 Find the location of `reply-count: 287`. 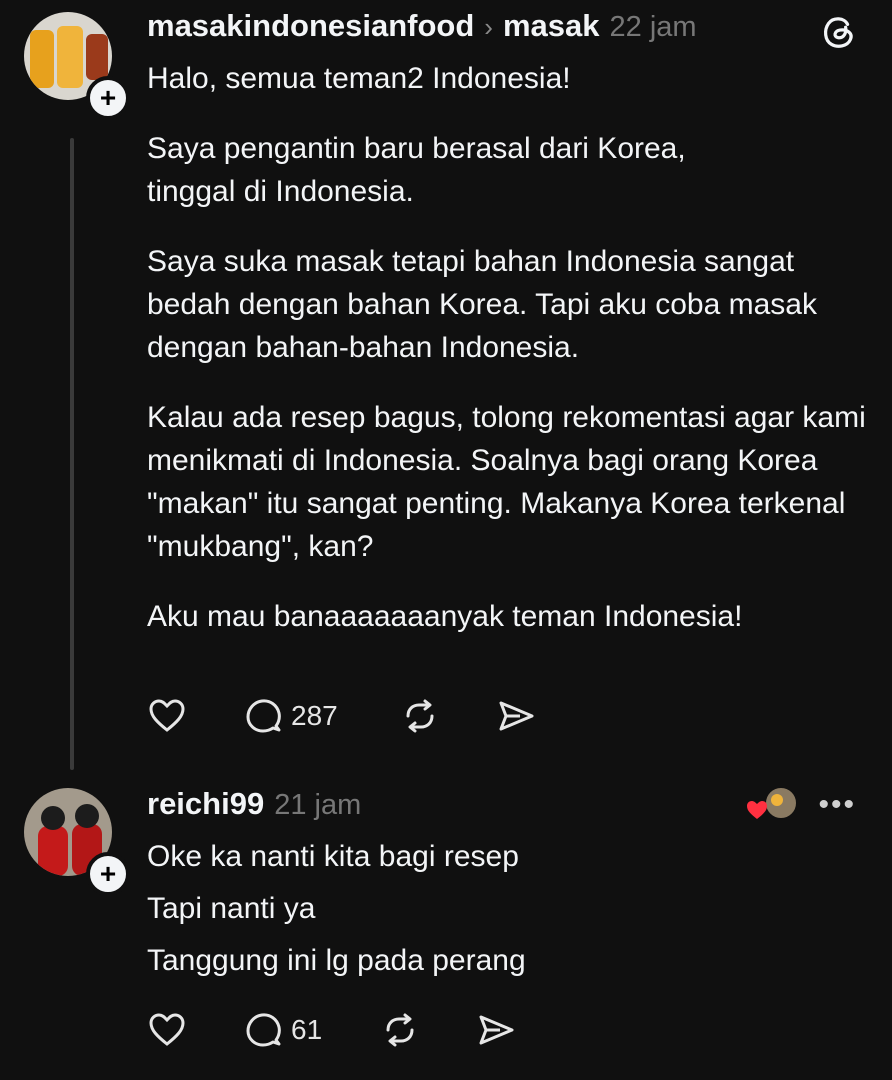

reply-count: 287 is located at coordinates (314, 715).